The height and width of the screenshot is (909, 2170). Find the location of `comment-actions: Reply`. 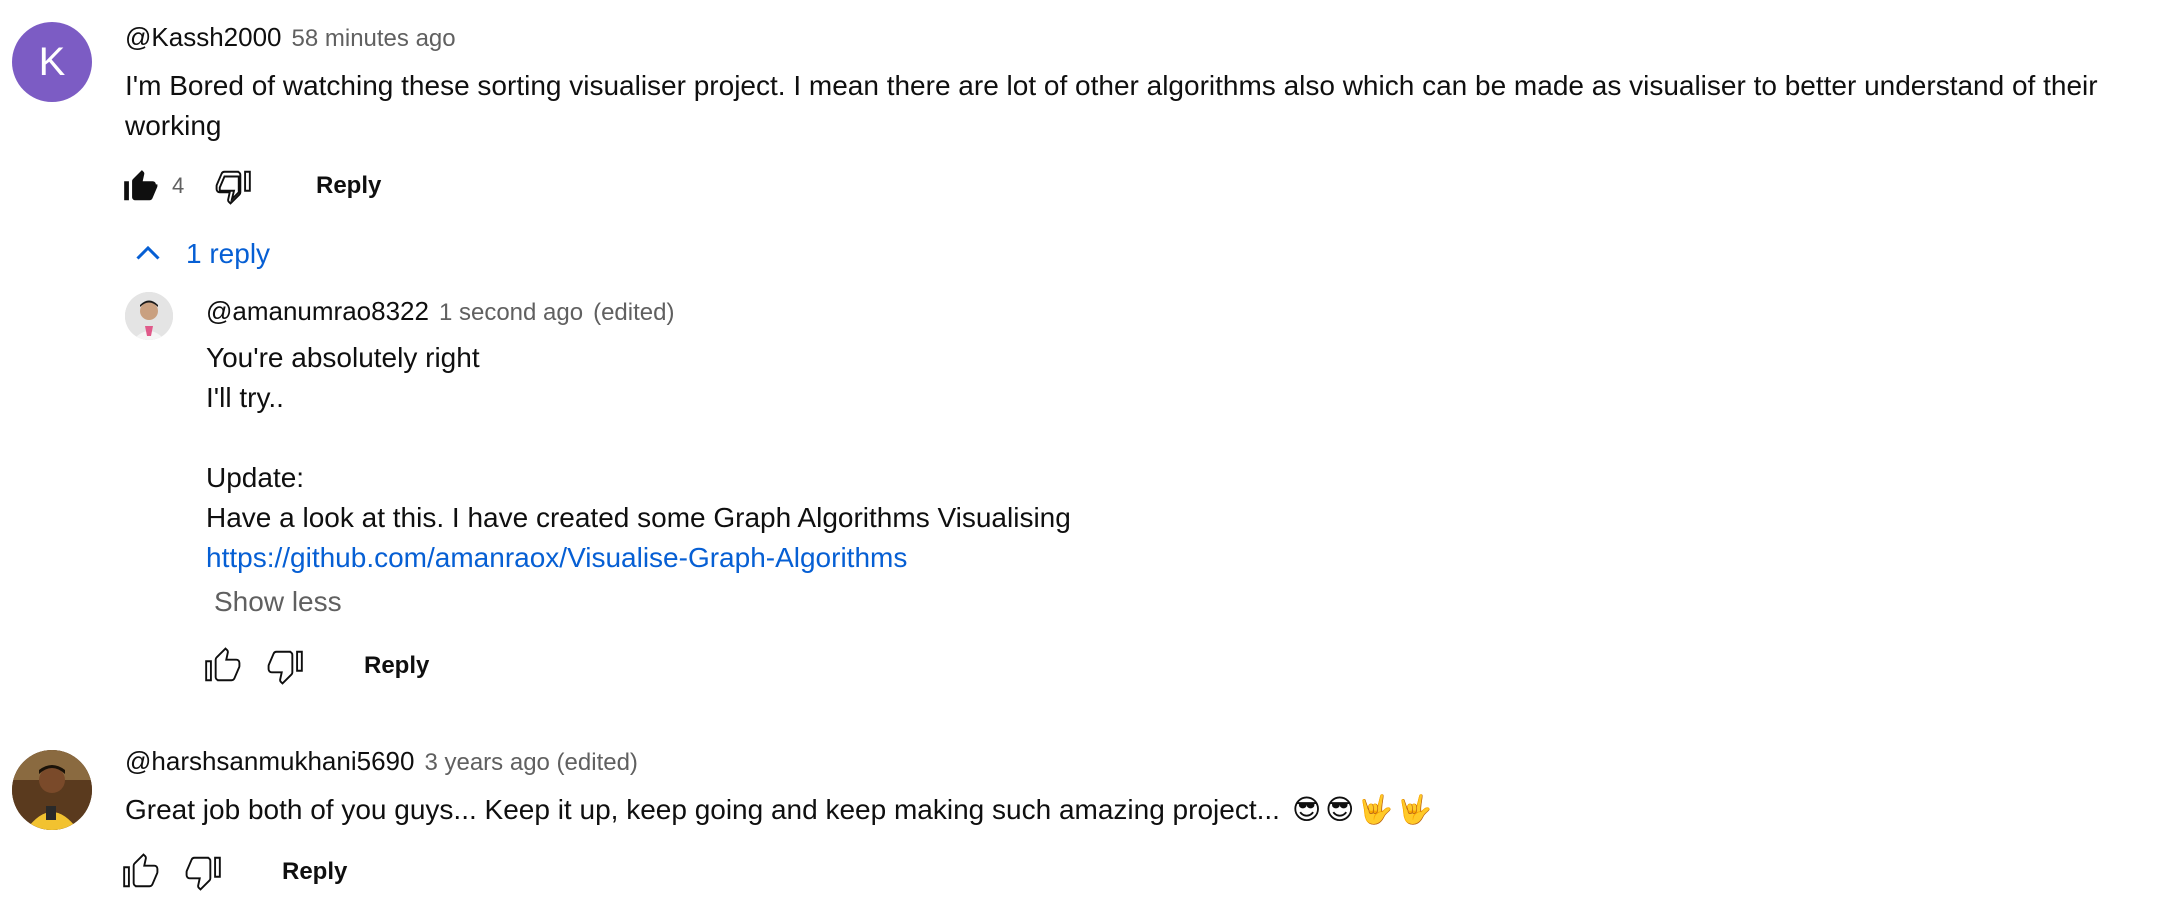

comment-actions: Reply is located at coordinates (232, 872).